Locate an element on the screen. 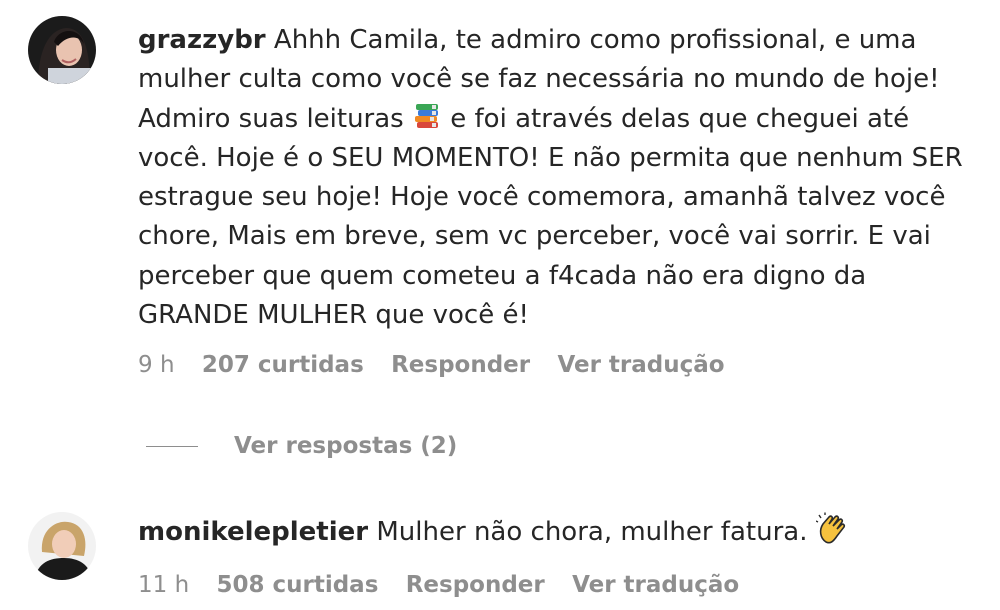  clapping-hands-icon is located at coordinates (832, 529).